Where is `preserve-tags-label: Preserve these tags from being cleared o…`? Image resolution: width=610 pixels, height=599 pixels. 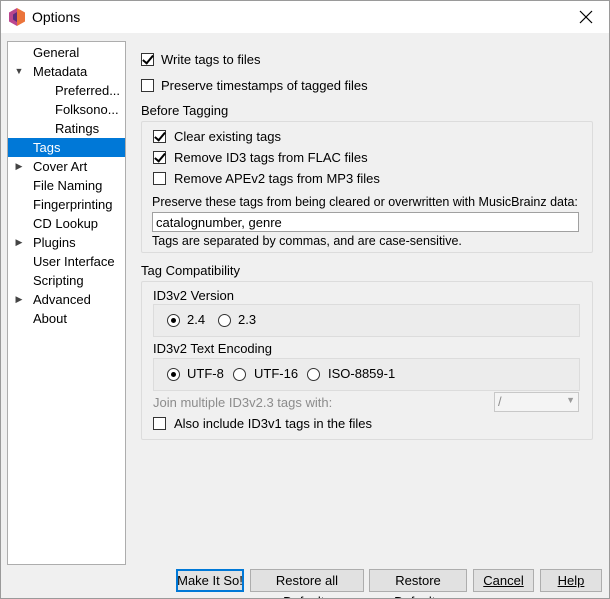 preserve-tags-label: Preserve these tags from being cleared o… is located at coordinates (365, 202).